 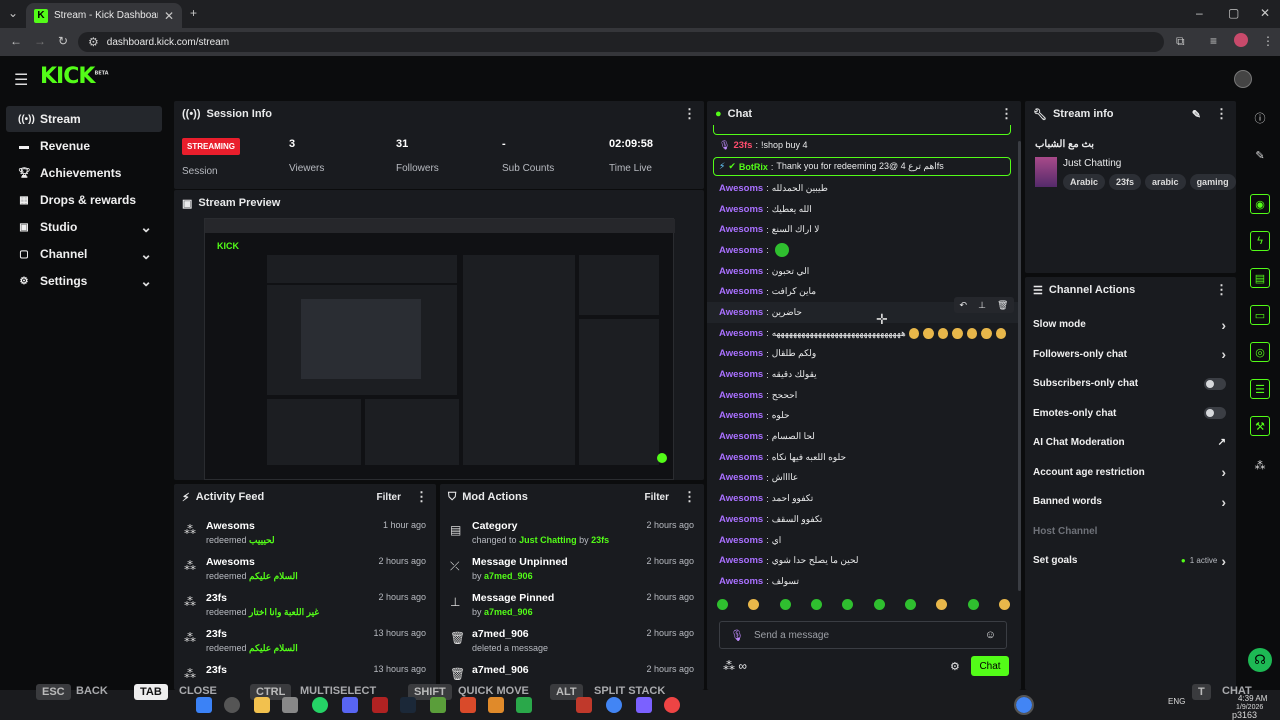 What do you see at coordinates (13, 13) in the screenshot?
I see `tab-search-icon: ⌄` at bounding box center [13, 13].